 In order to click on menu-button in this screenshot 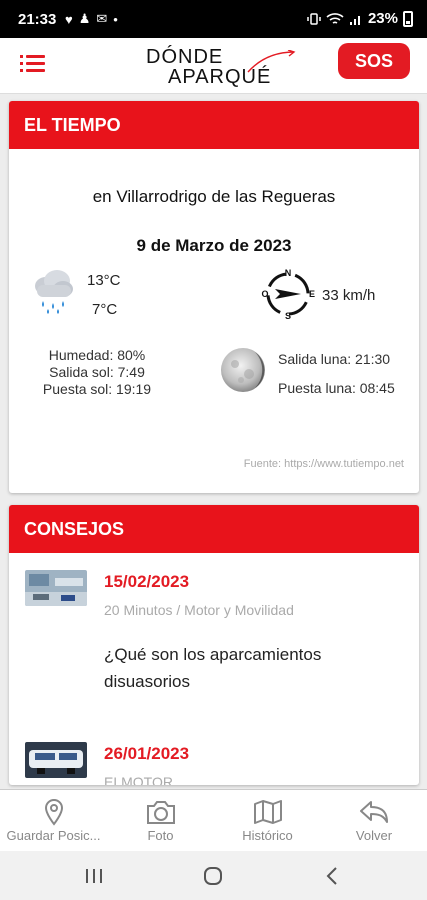, I will do `click(33, 63)`.